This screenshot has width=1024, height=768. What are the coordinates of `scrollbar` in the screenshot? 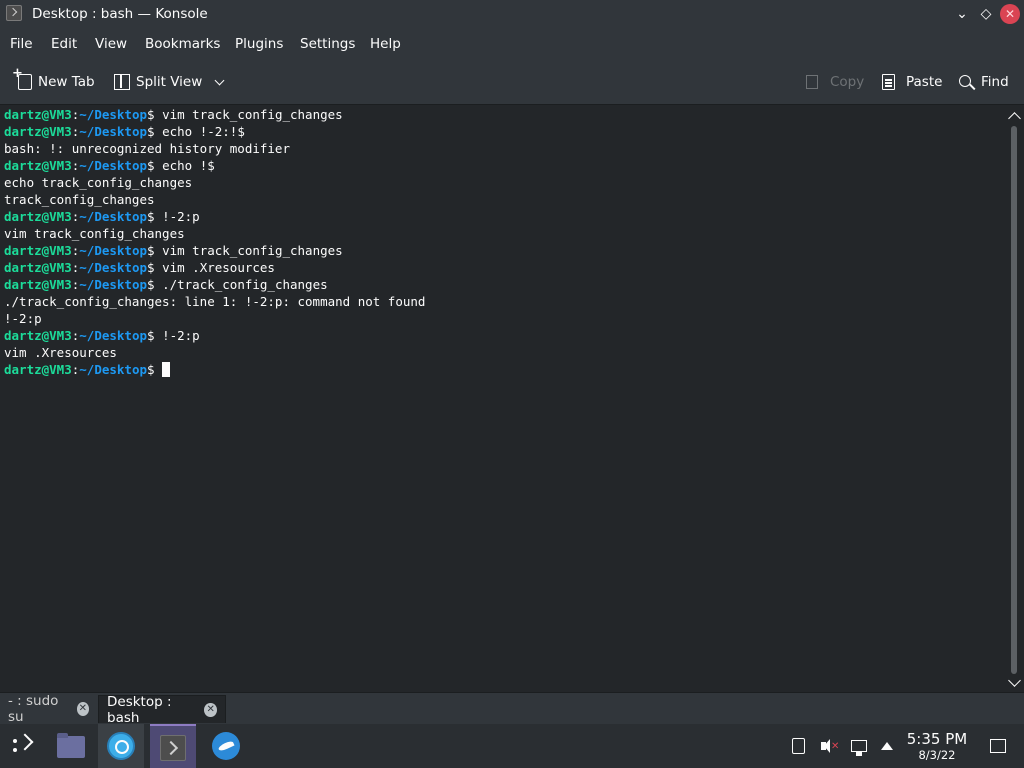 It's located at (1015, 399).